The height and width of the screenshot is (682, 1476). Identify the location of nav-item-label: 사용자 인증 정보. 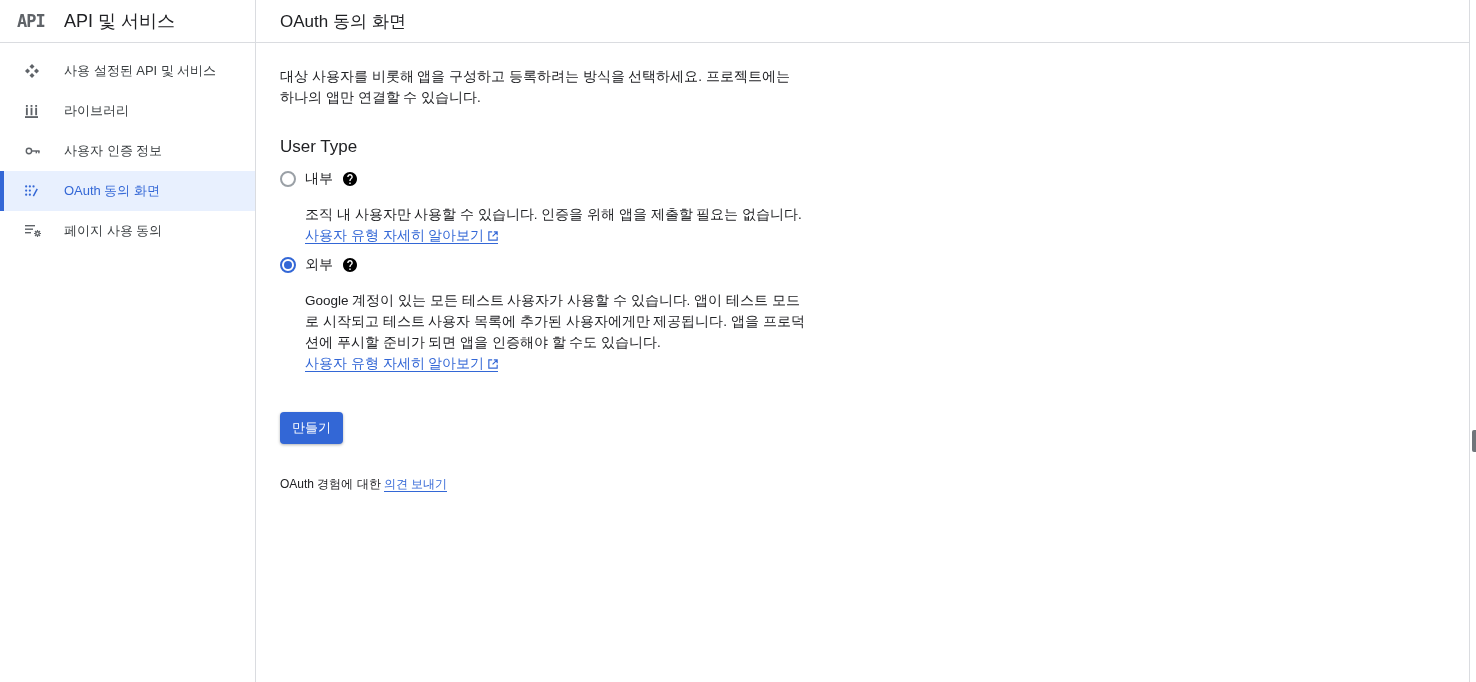
(113, 151).